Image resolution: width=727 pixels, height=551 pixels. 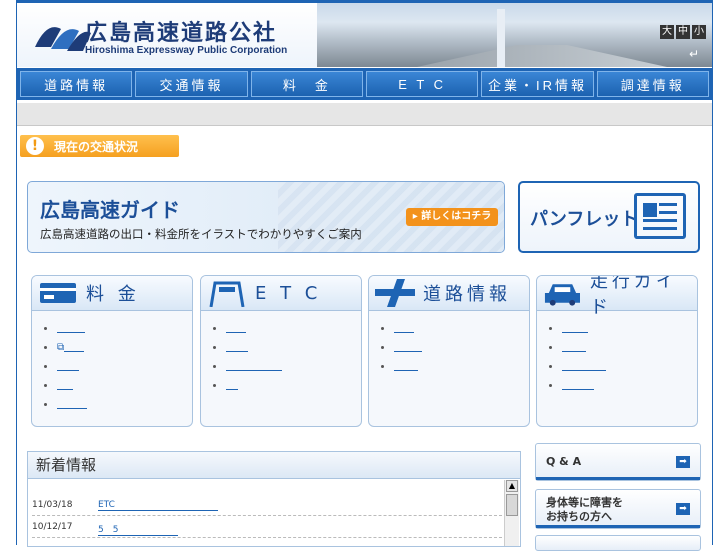 I want to click on qa-button: Q & A ➡, so click(x=618, y=462).